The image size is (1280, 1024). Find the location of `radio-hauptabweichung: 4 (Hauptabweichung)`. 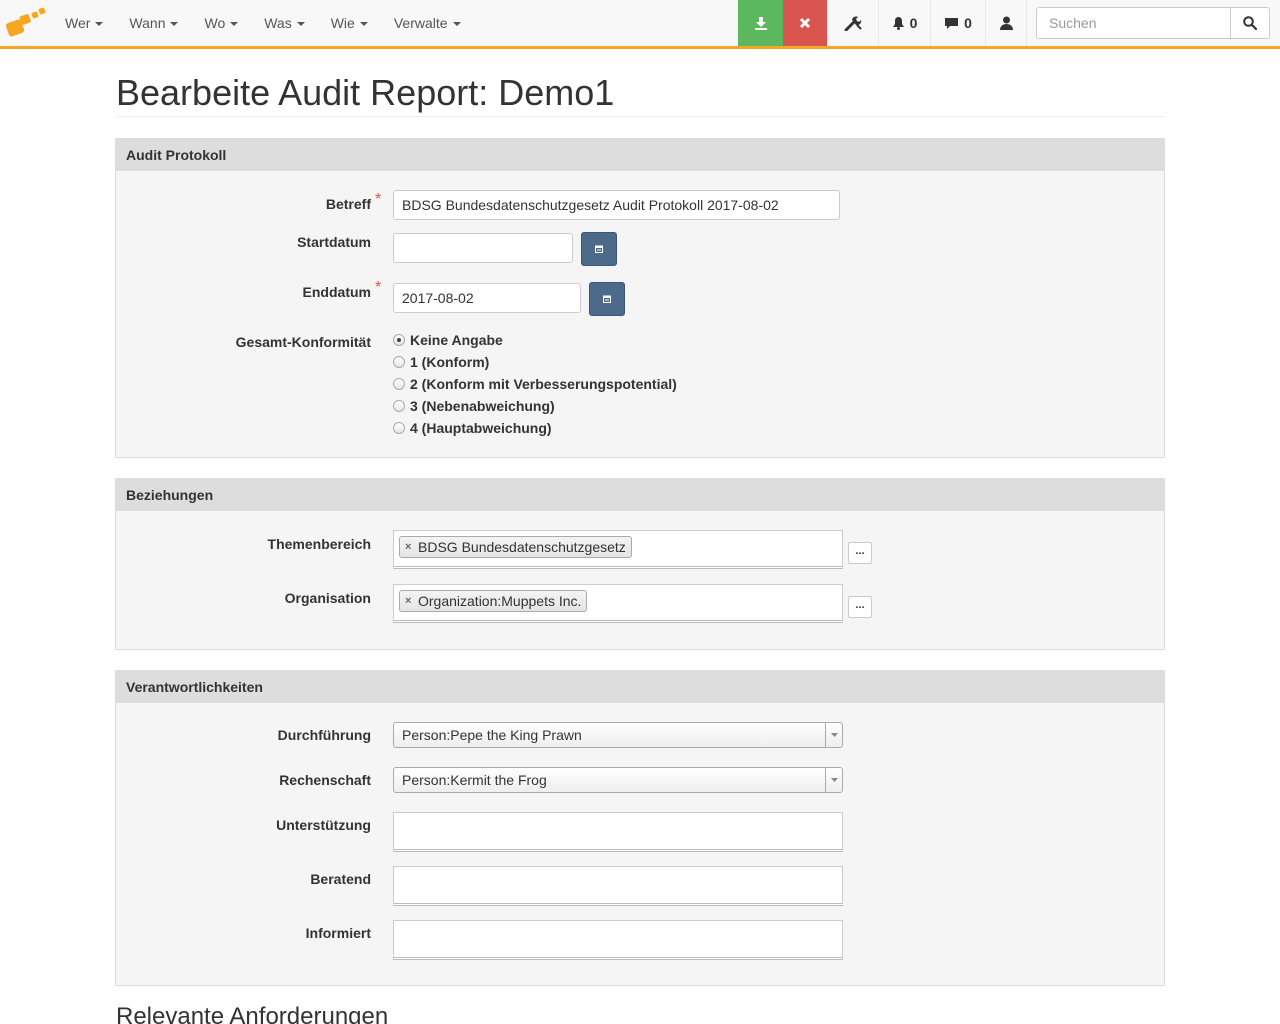

radio-hauptabweichung: 4 (Hauptabweichung) is located at coordinates (472, 428).